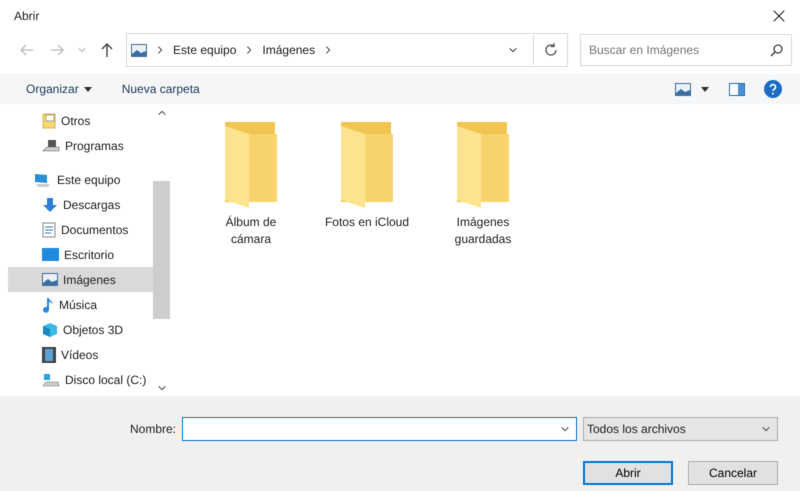 The image size is (800, 491). What do you see at coordinates (161, 250) in the screenshot?
I see `scrollbar-thumb` at bounding box center [161, 250].